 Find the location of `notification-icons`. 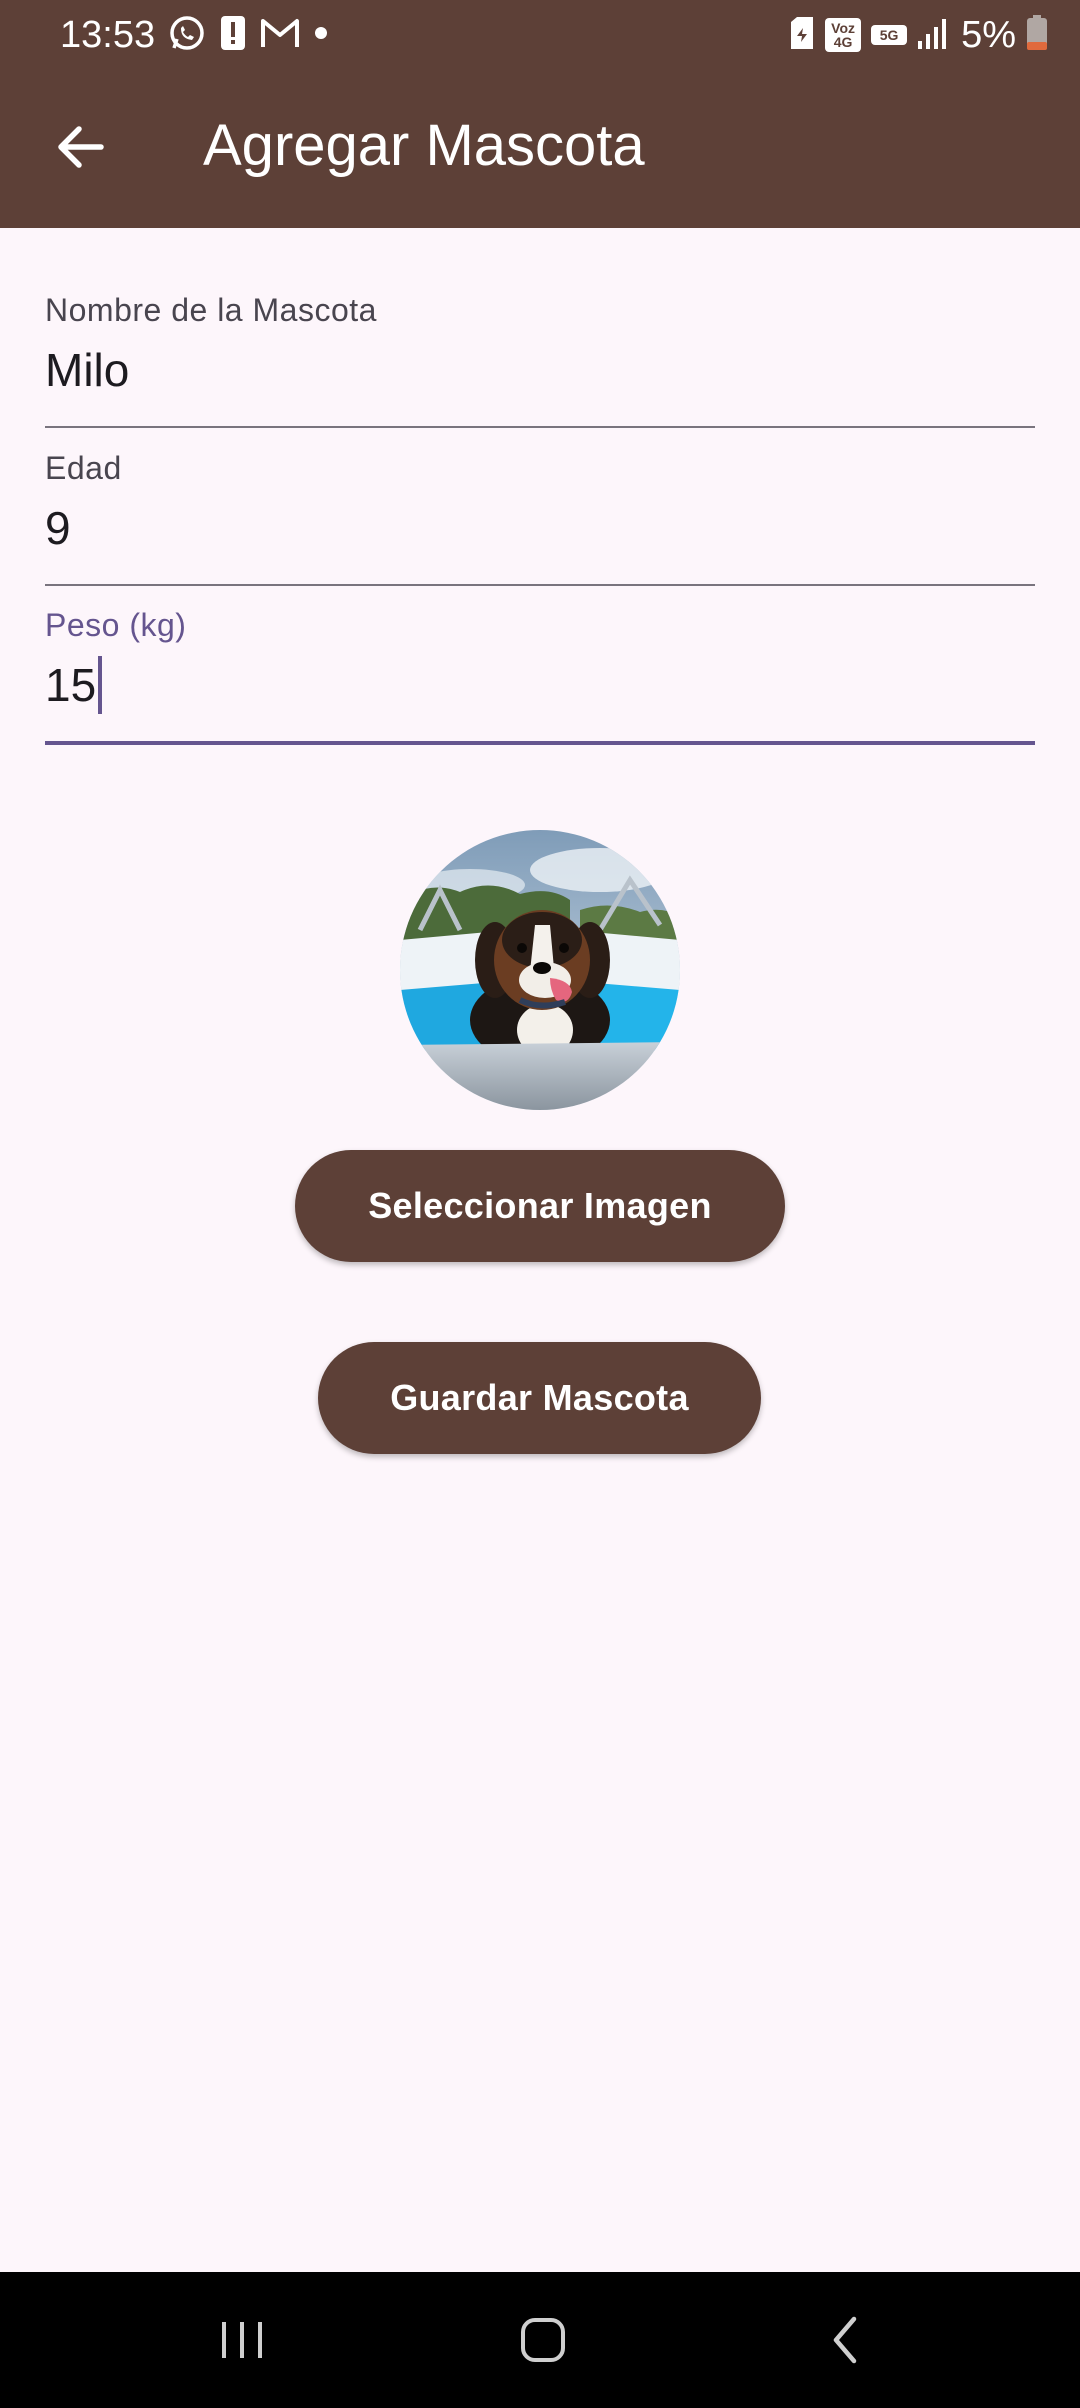

notification-icons is located at coordinates (248, 35).